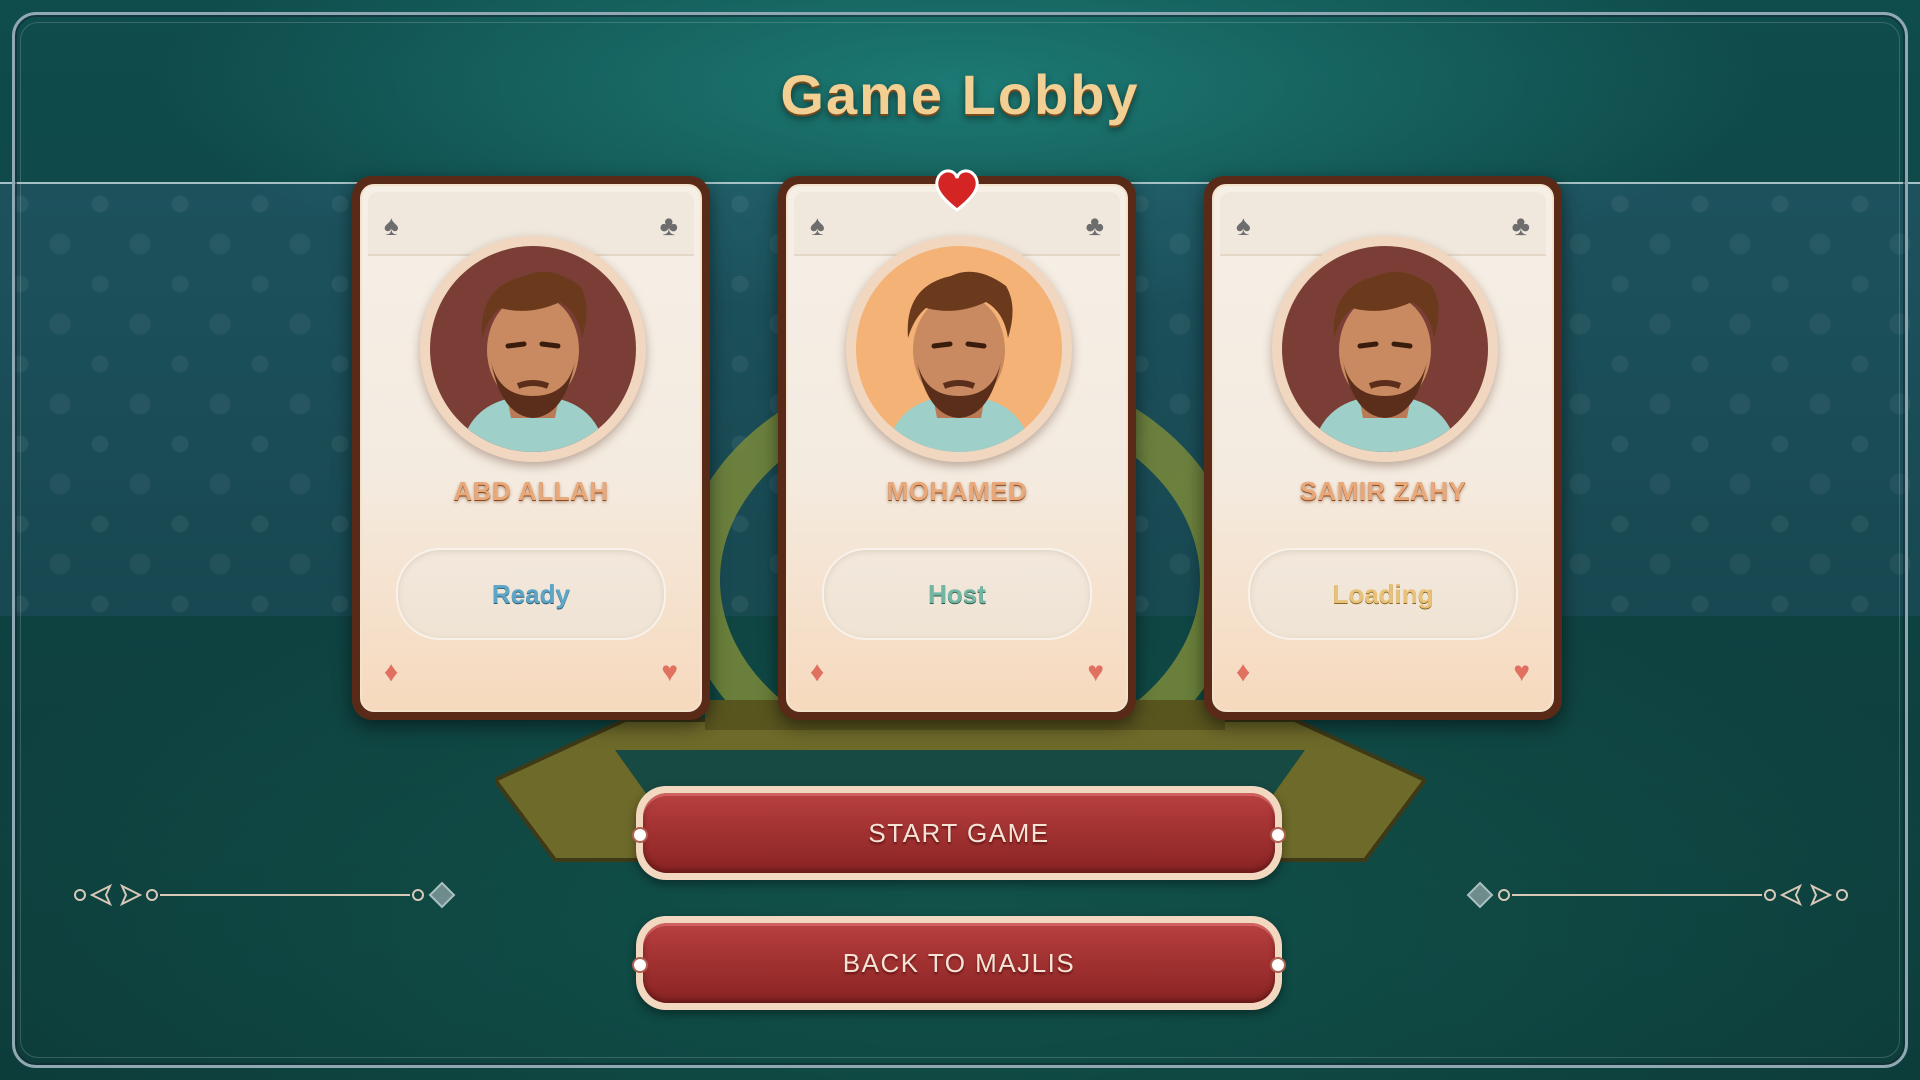 Image resolution: width=1920 pixels, height=1080 pixels. What do you see at coordinates (1383, 491) in the screenshot?
I see `player-name: SAMIR ZAHY` at bounding box center [1383, 491].